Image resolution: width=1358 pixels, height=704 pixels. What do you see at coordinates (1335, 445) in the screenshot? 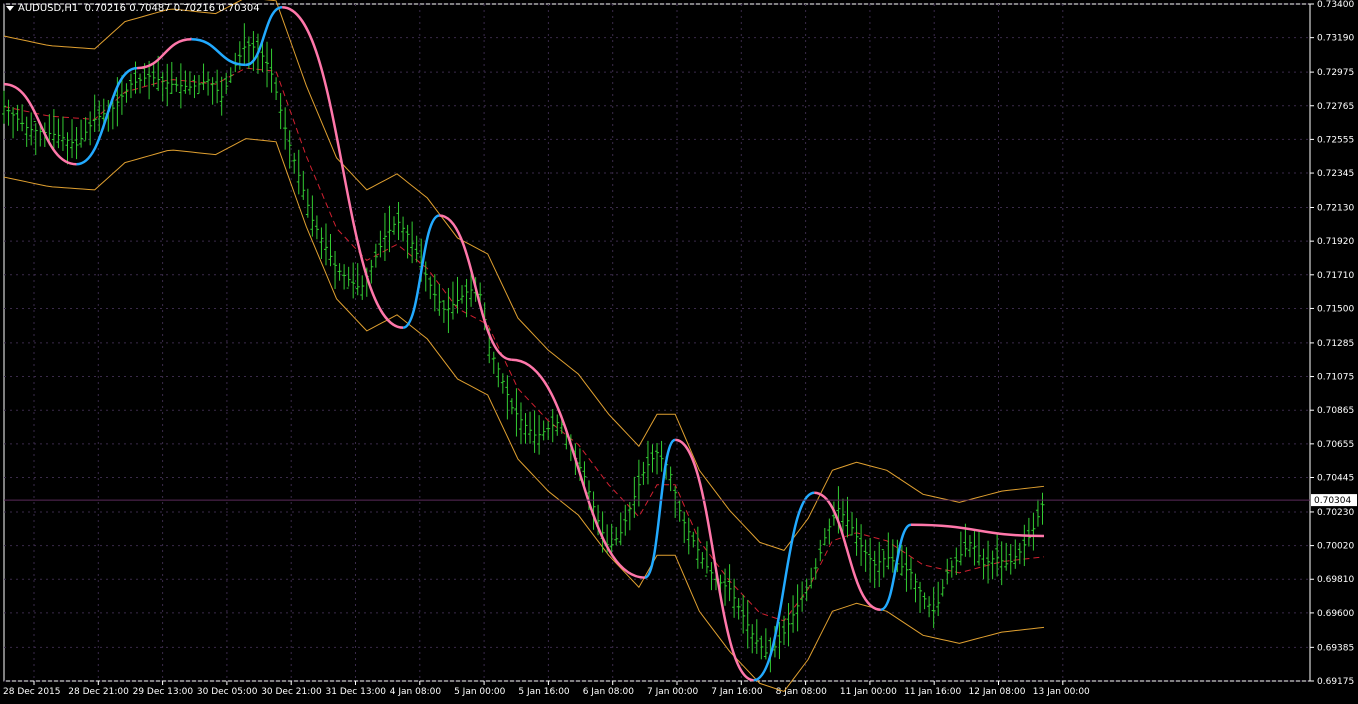
I see `price-tick-label: 0.70655` at bounding box center [1335, 445].